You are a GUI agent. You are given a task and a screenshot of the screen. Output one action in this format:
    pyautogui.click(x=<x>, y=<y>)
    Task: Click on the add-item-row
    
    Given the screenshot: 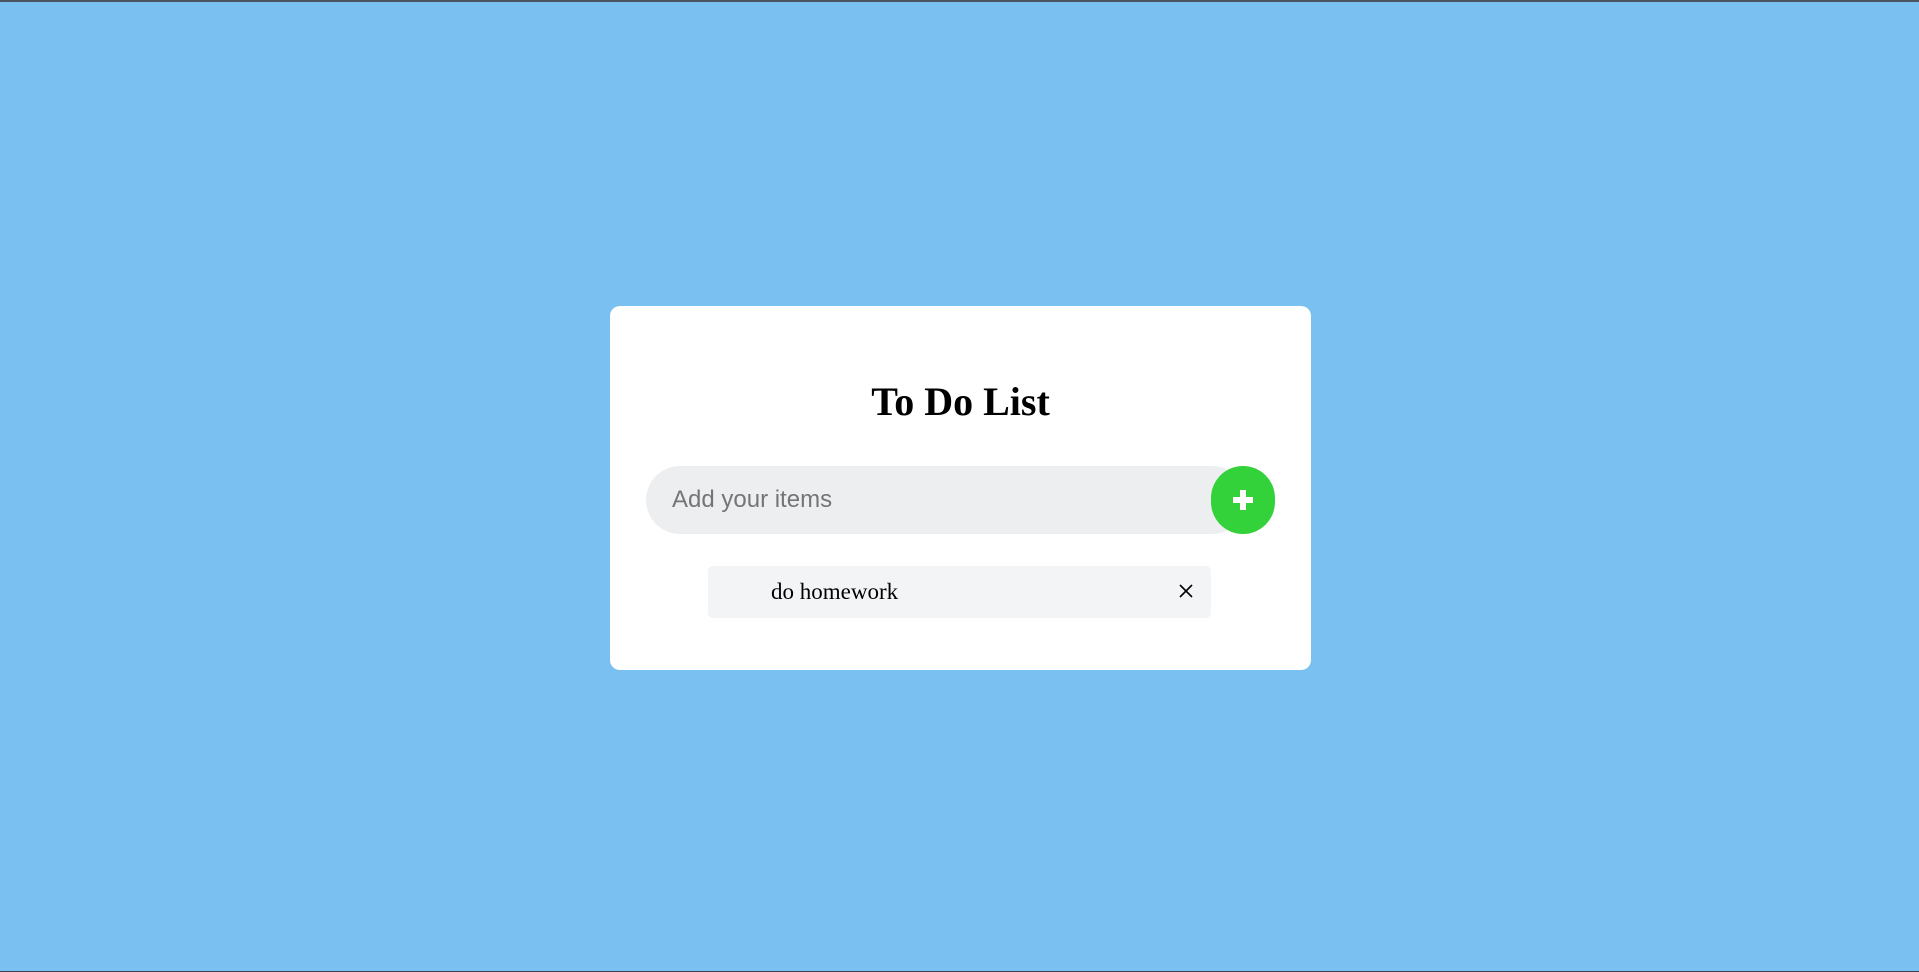 What is the action you would take?
    pyautogui.click(x=960, y=500)
    